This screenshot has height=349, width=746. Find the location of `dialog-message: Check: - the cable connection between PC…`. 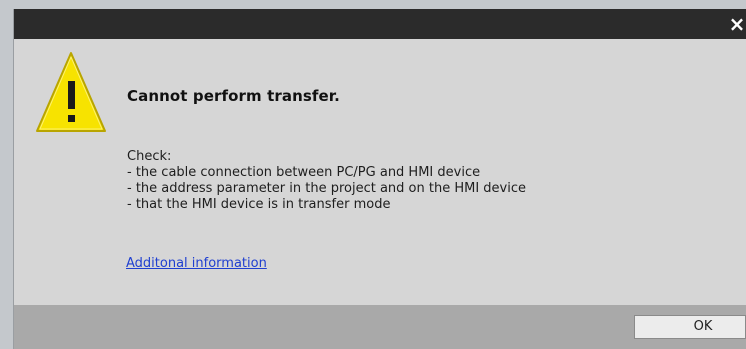

dialog-message: Check: - the cable connection between PC… is located at coordinates (326, 181).